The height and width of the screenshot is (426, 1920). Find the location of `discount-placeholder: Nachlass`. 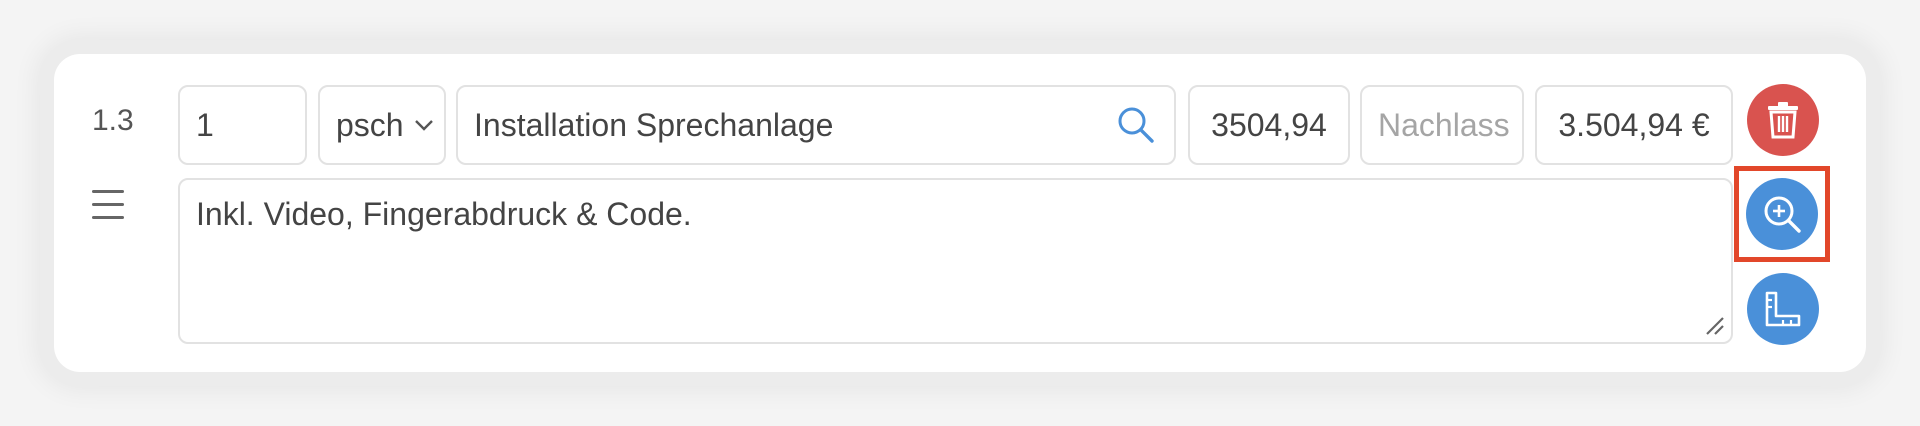

discount-placeholder: Nachlass is located at coordinates (1444, 124).